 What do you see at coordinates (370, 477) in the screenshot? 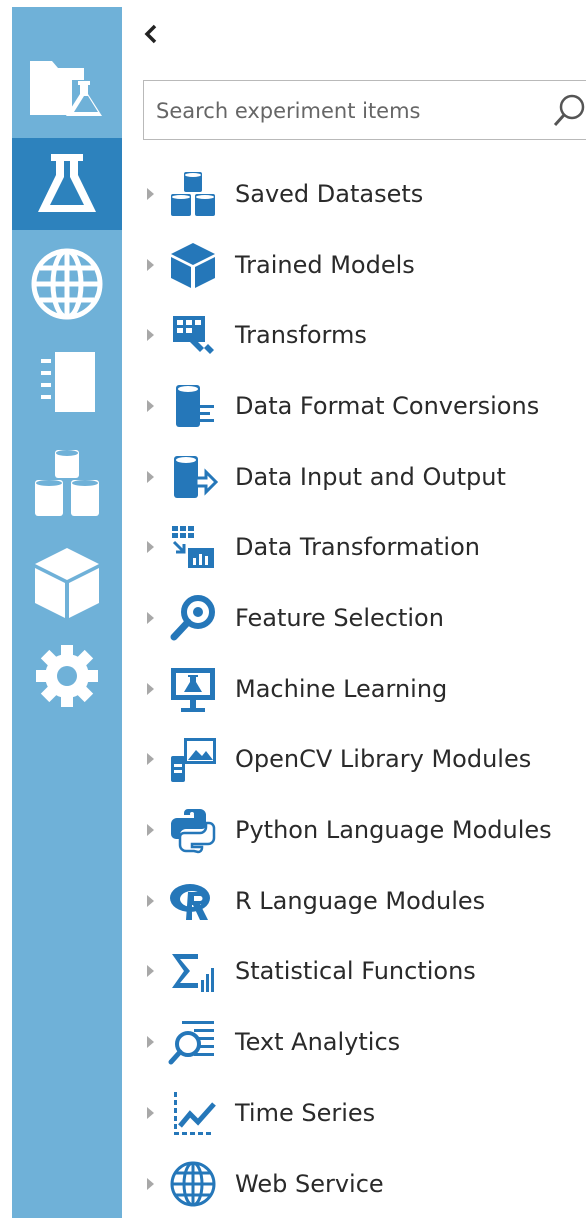
I see `category-label: Data Input and Output` at bounding box center [370, 477].